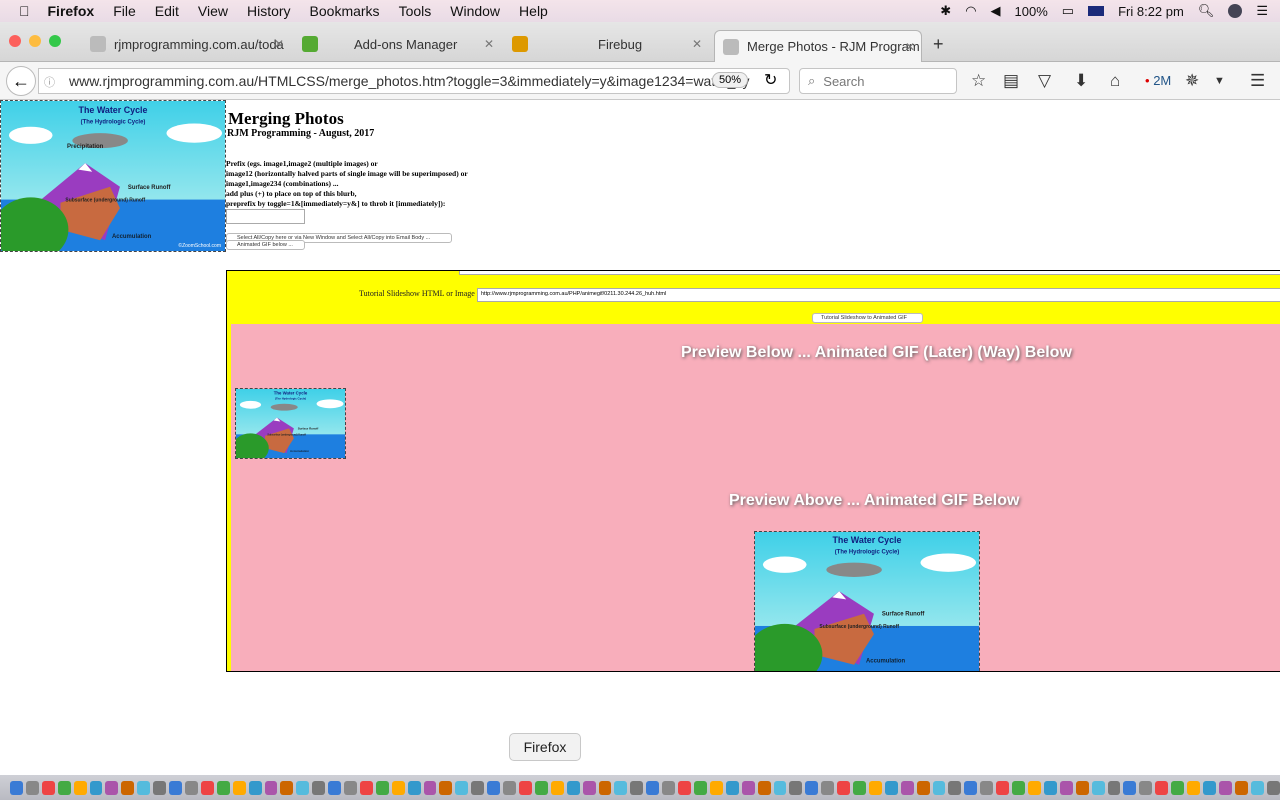 This screenshot has width=1280, height=800. I want to click on dropdown-icon: ▼, so click(1219, 81).